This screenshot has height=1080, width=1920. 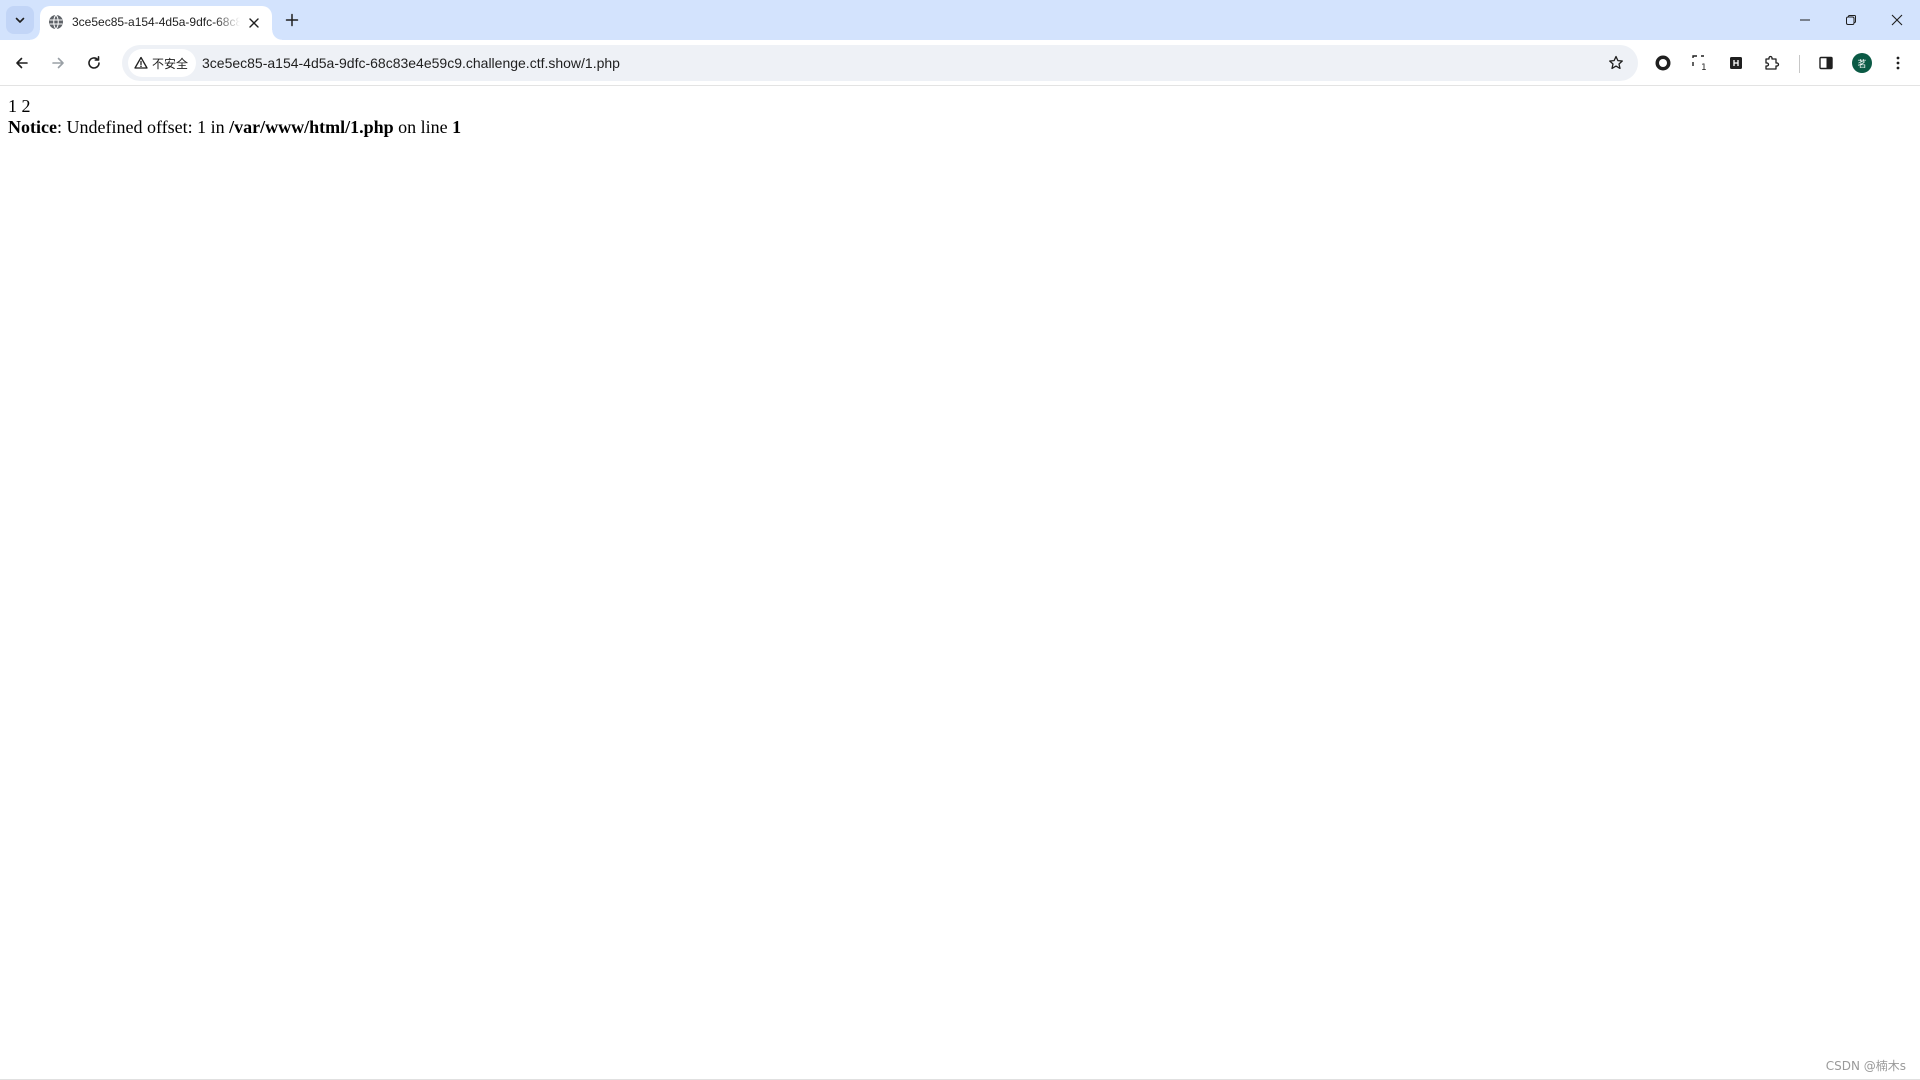 I want to click on extension-badge-button: 1, so click(x=1700, y=63).